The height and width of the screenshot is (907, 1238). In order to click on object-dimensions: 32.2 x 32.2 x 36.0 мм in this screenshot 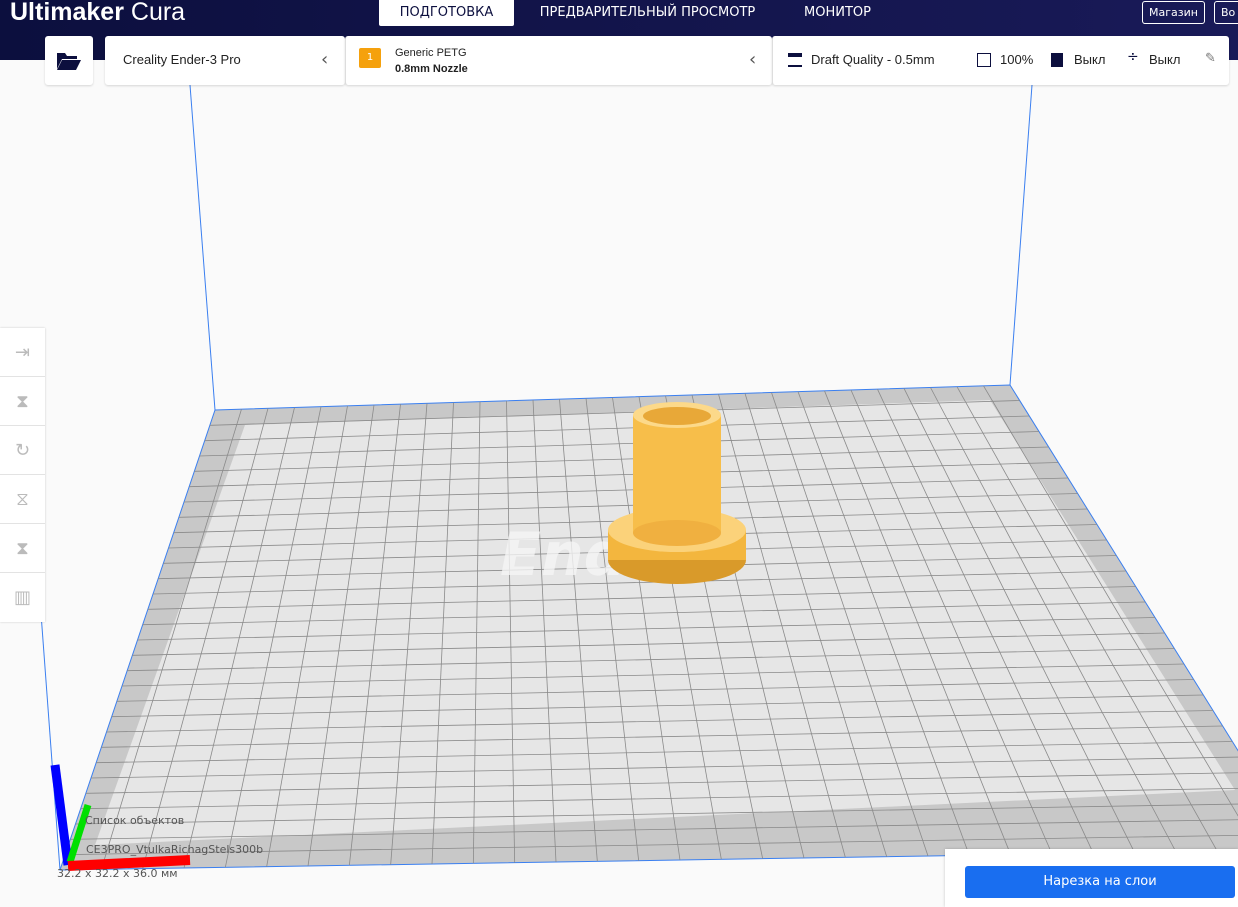, I will do `click(117, 873)`.